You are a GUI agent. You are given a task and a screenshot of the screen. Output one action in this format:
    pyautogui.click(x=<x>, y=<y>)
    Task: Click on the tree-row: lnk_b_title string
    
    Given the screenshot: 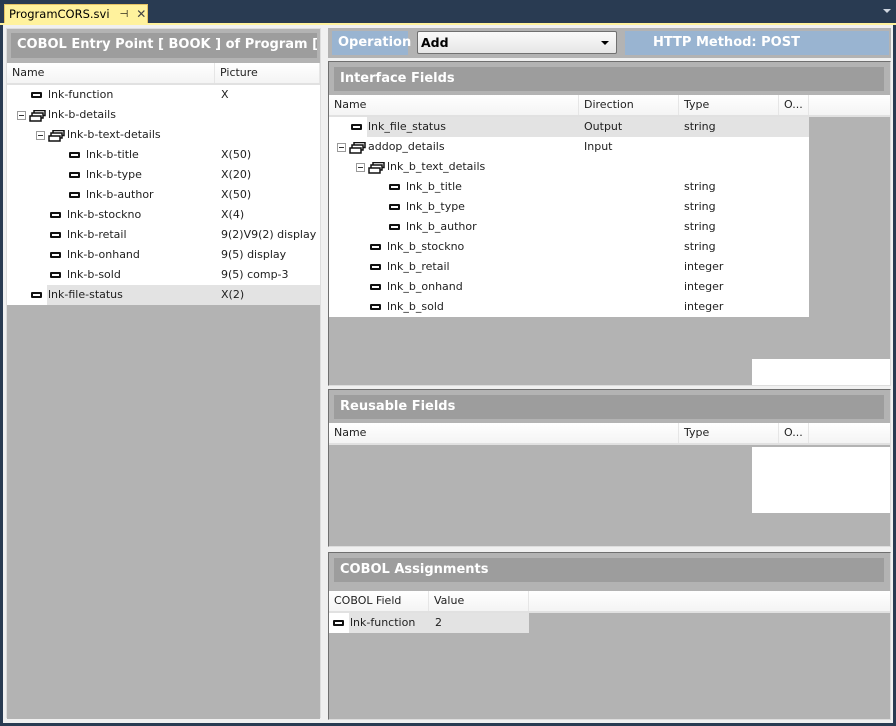 What is the action you would take?
    pyautogui.click(x=569, y=187)
    